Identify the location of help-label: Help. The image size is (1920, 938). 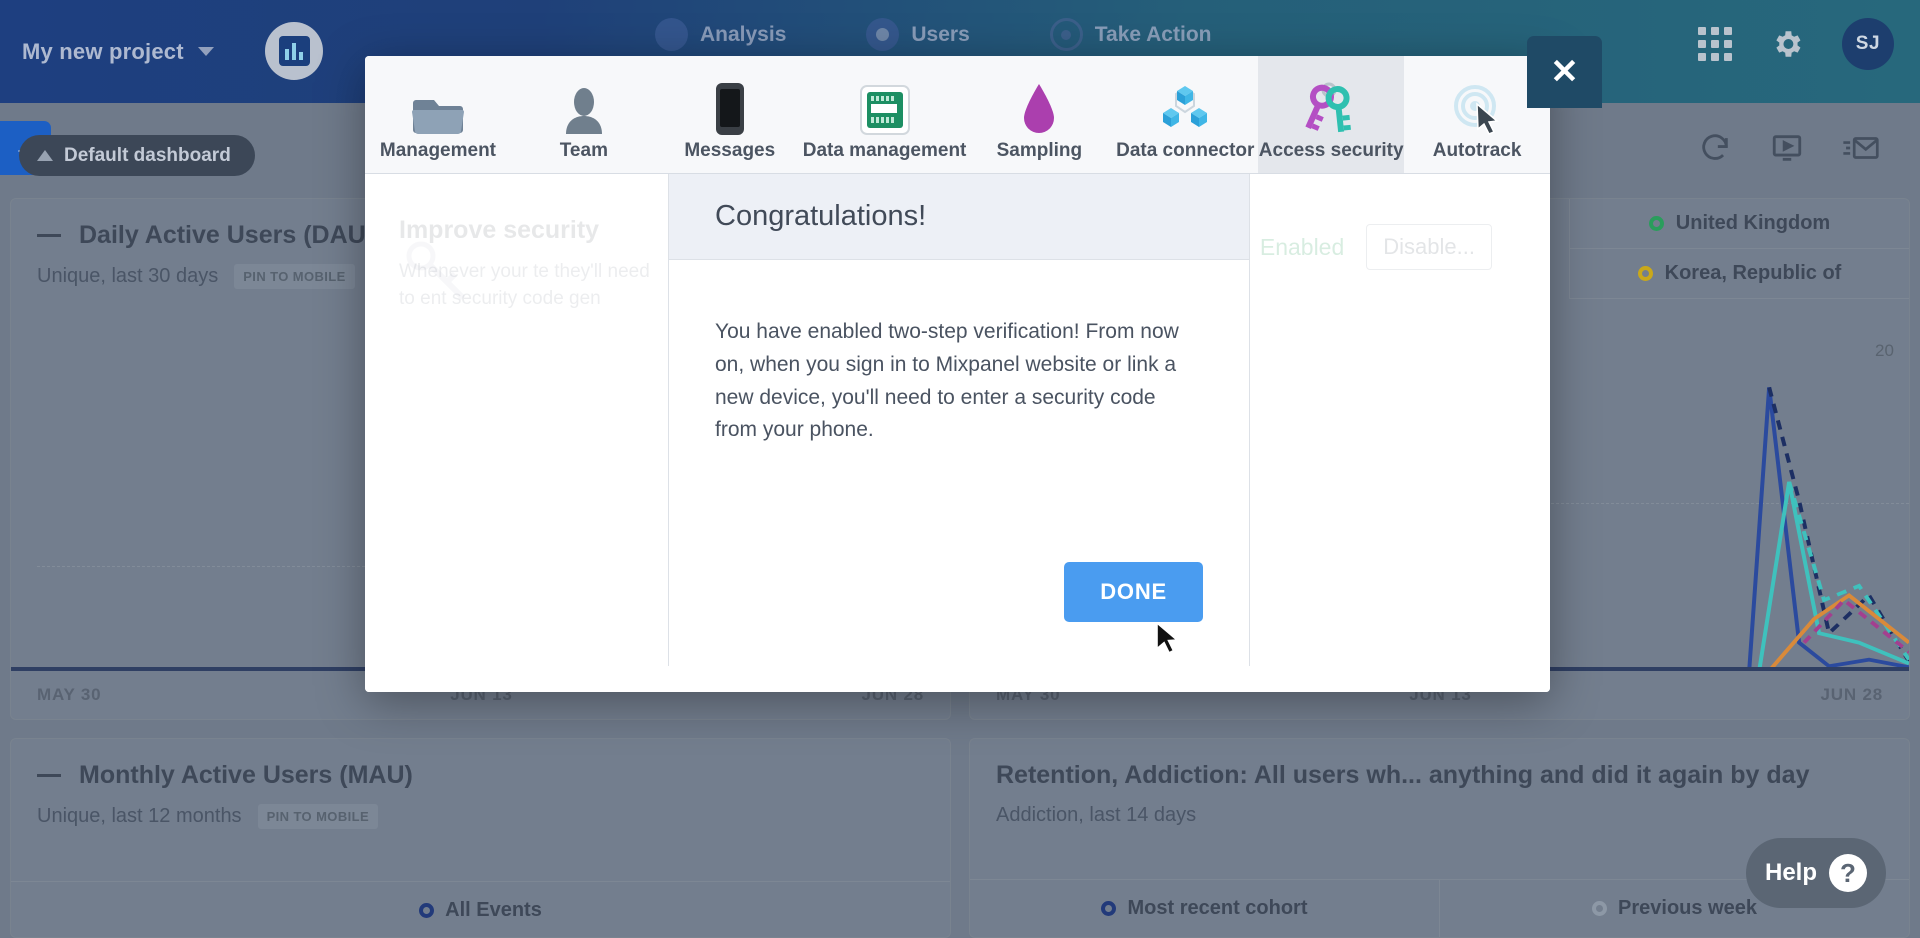
(1790, 872).